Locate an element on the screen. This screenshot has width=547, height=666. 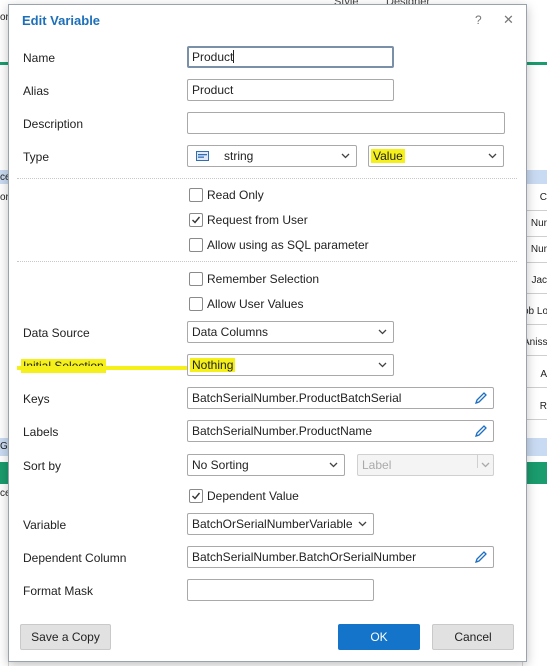
alias-value: Product is located at coordinates (213, 90).